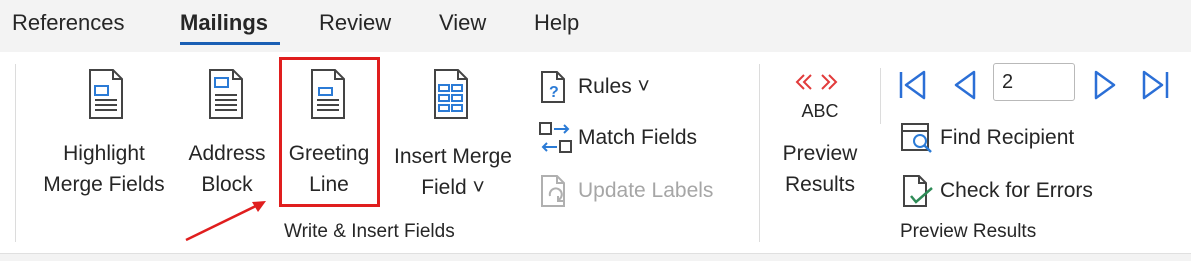  Describe the element at coordinates (453, 187) in the screenshot. I see `insert-merge-label-2: Field ˅` at that location.